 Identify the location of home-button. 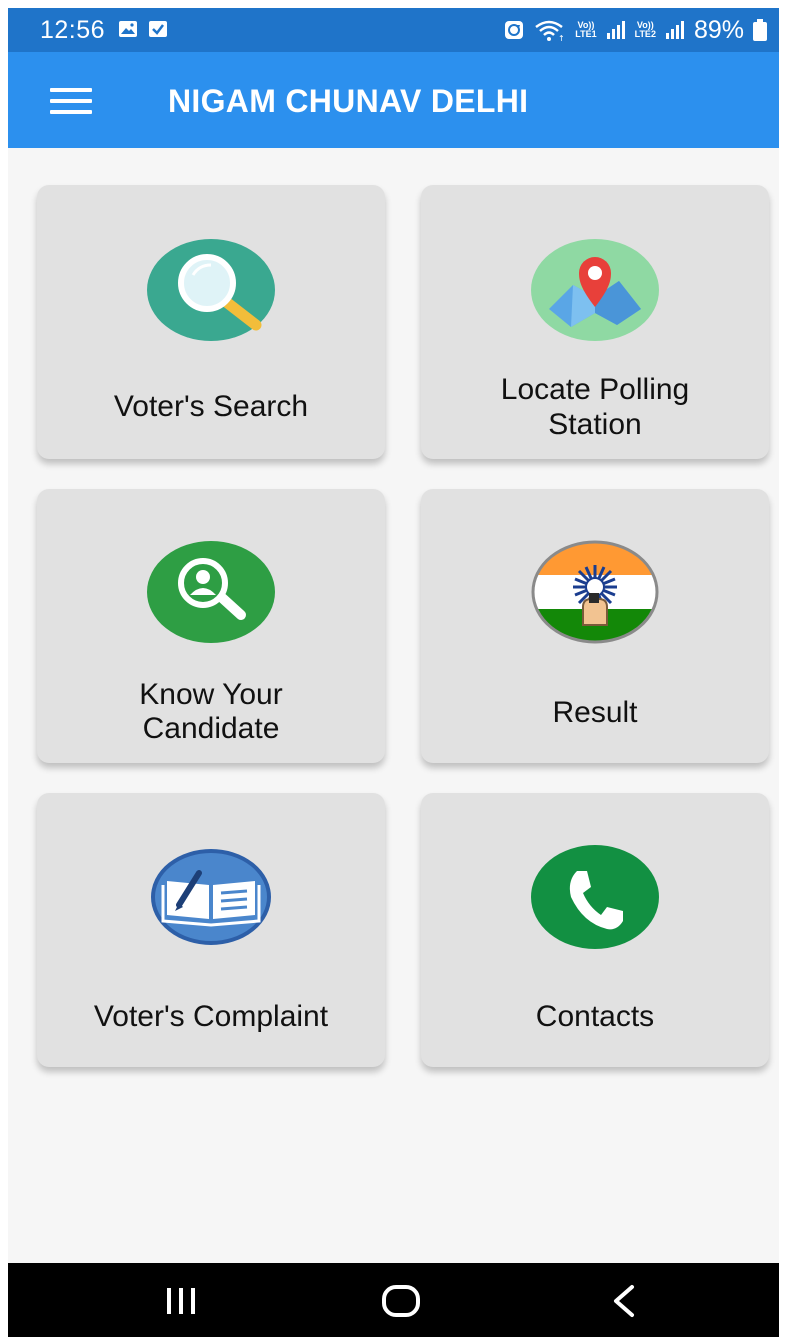
(401, 1300).